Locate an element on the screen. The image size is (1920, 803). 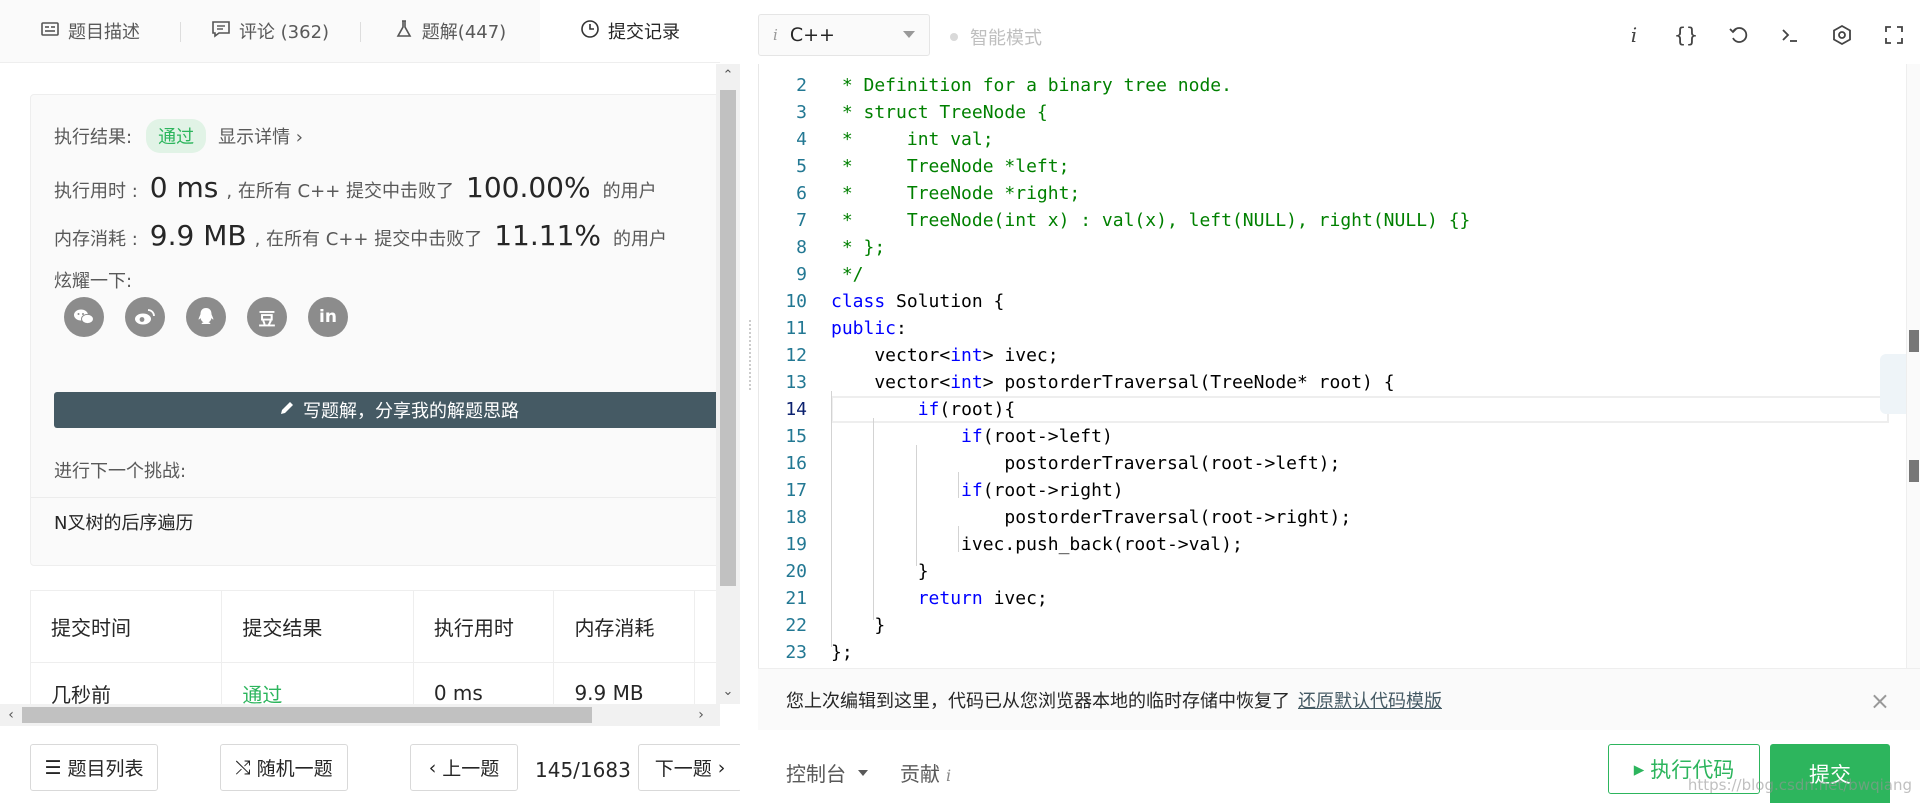
code-line: 3 * struct TreeNode { is located at coordinates (1329, 112).